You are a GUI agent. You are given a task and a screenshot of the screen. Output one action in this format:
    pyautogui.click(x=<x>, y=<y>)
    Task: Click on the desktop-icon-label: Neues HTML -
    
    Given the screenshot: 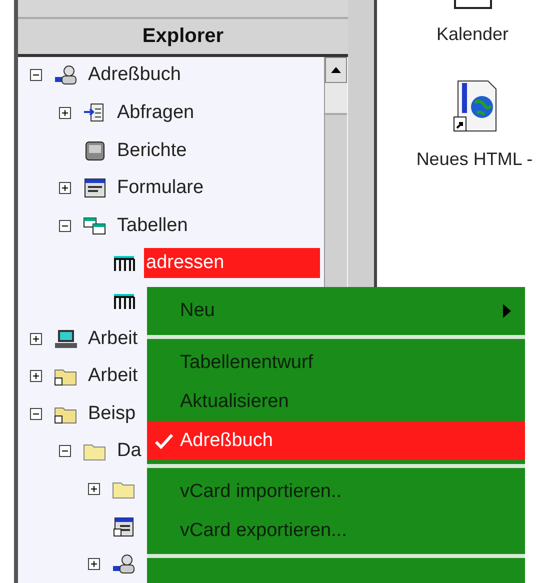 What is the action you would take?
    pyautogui.click(x=474, y=159)
    